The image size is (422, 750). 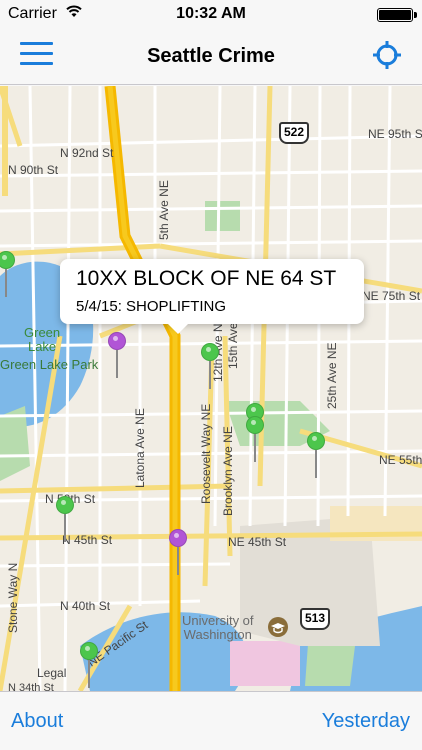 What do you see at coordinates (87, 540) in the screenshot?
I see `street-label: N 45th St` at bounding box center [87, 540].